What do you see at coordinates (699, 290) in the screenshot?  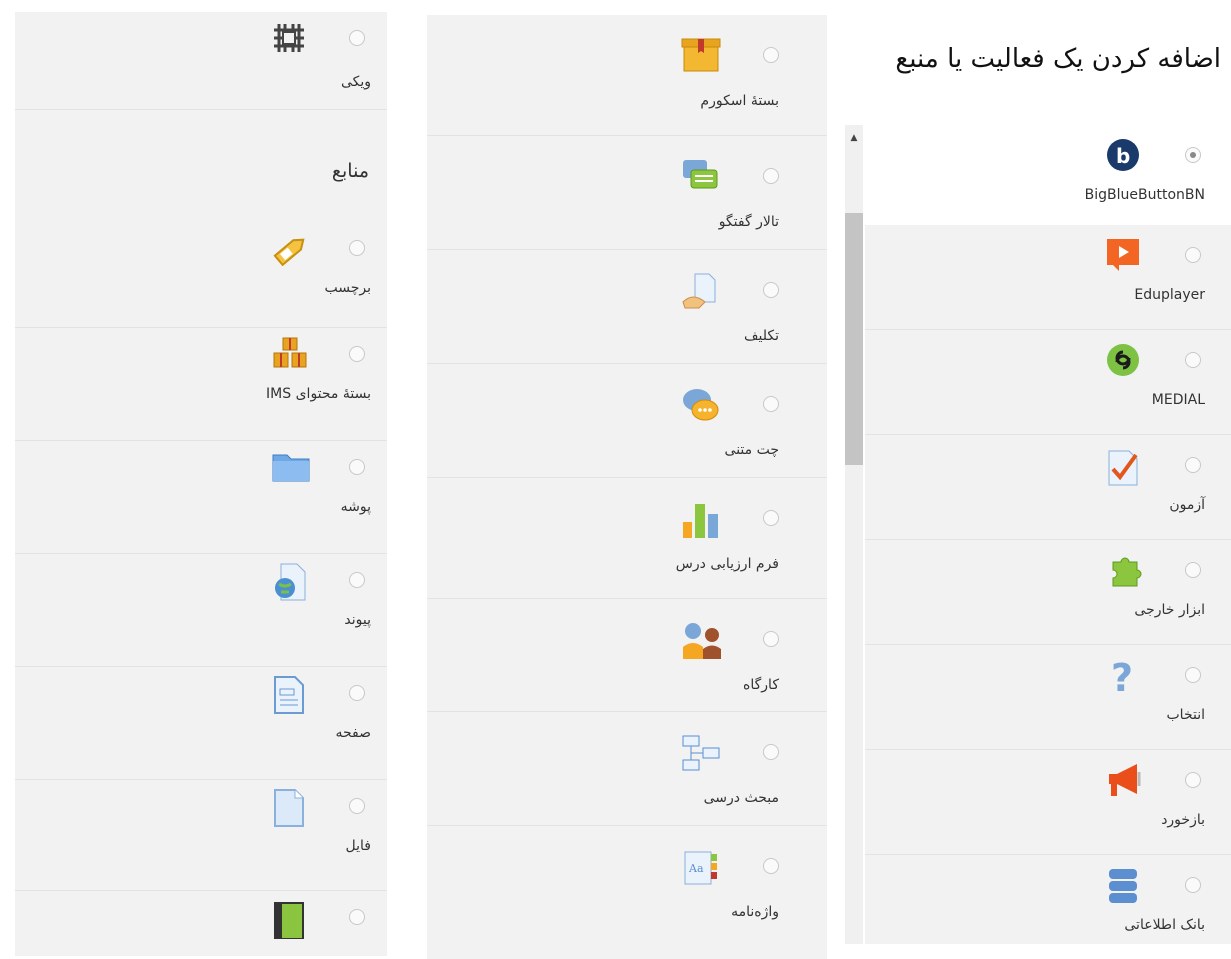 I see `assignment-icon` at bounding box center [699, 290].